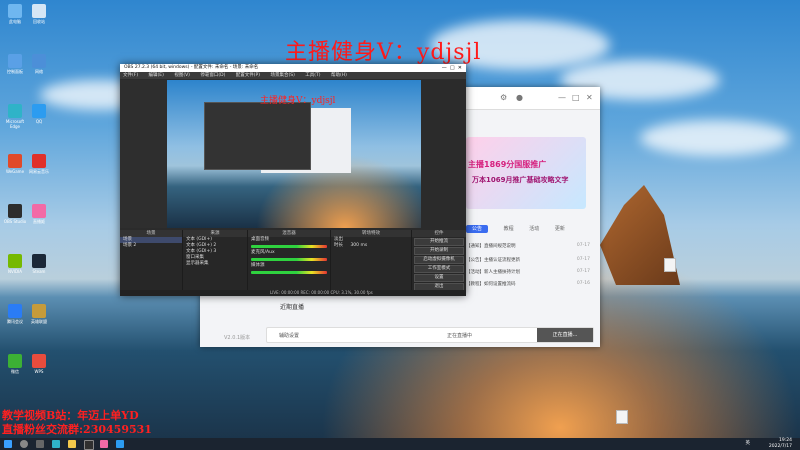  I want to click on desktop-shortcut: QQ, so click(39, 116).